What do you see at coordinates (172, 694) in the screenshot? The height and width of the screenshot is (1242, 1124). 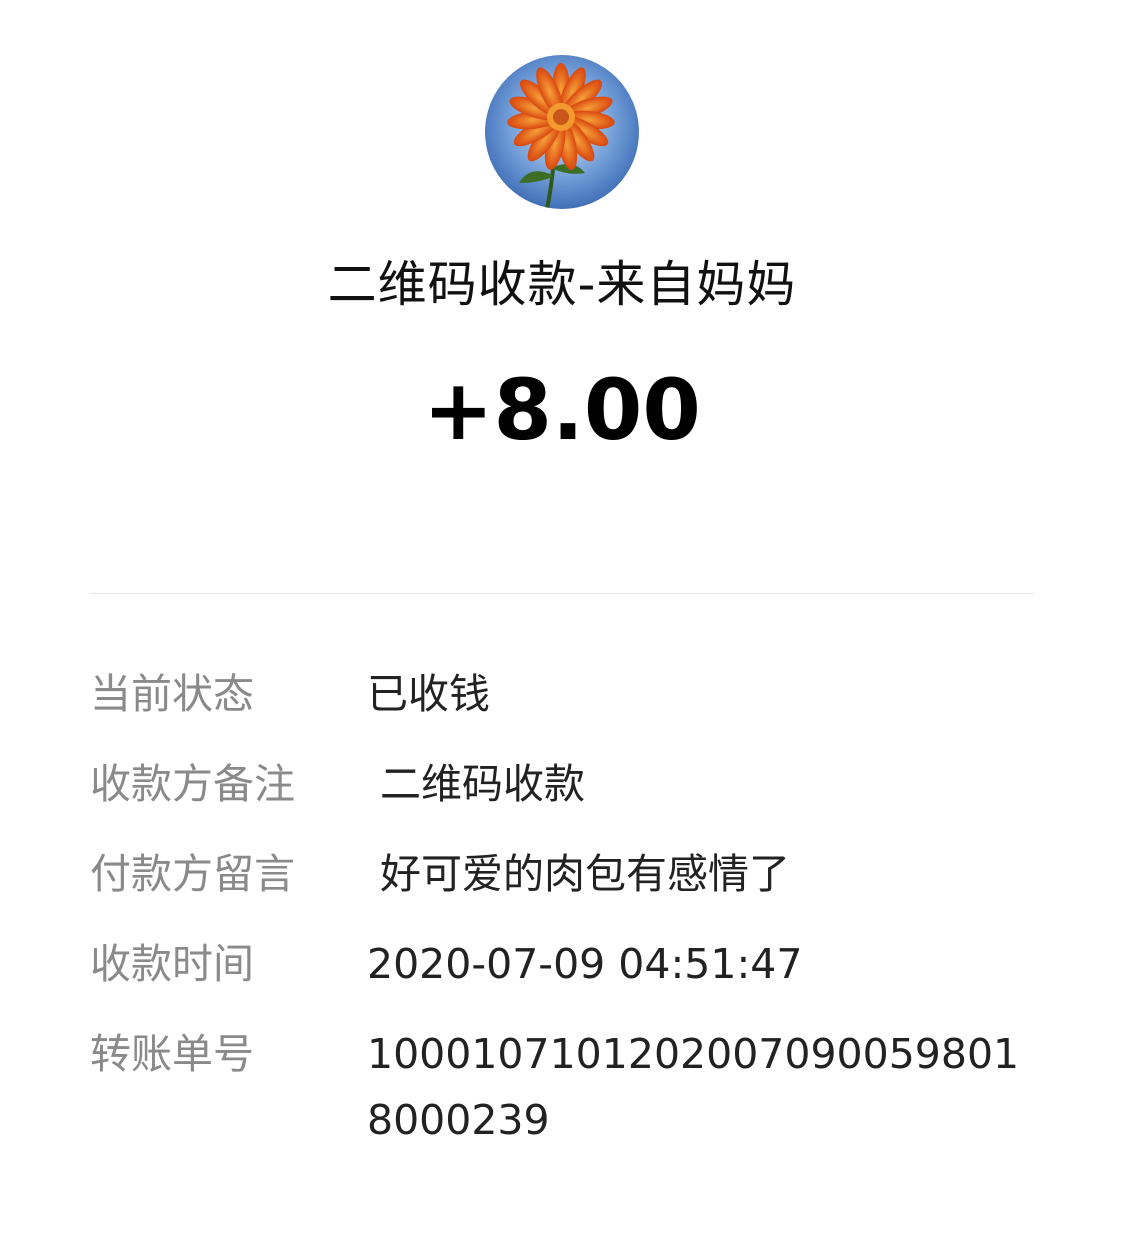 I see `status-label: 当前状态` at bounding box center [172, 694].